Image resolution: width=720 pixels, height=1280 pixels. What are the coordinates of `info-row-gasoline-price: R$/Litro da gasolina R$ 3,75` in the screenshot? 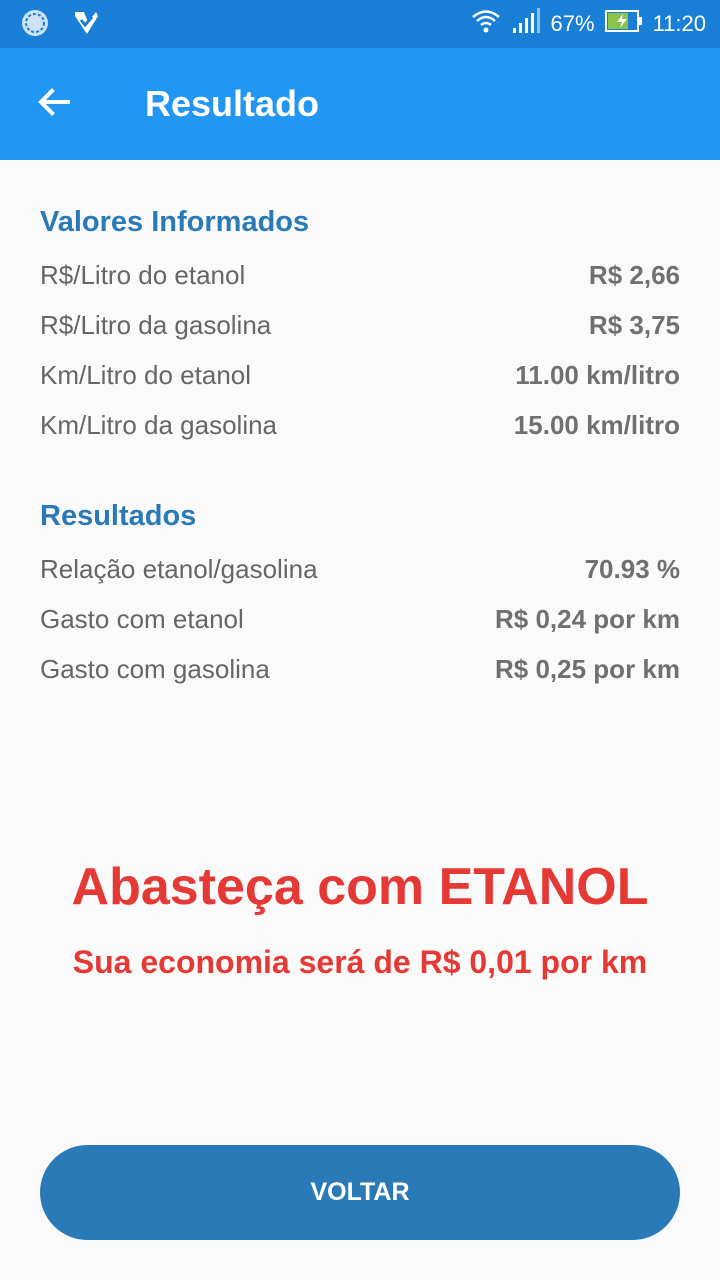 It's located at (360, 325).